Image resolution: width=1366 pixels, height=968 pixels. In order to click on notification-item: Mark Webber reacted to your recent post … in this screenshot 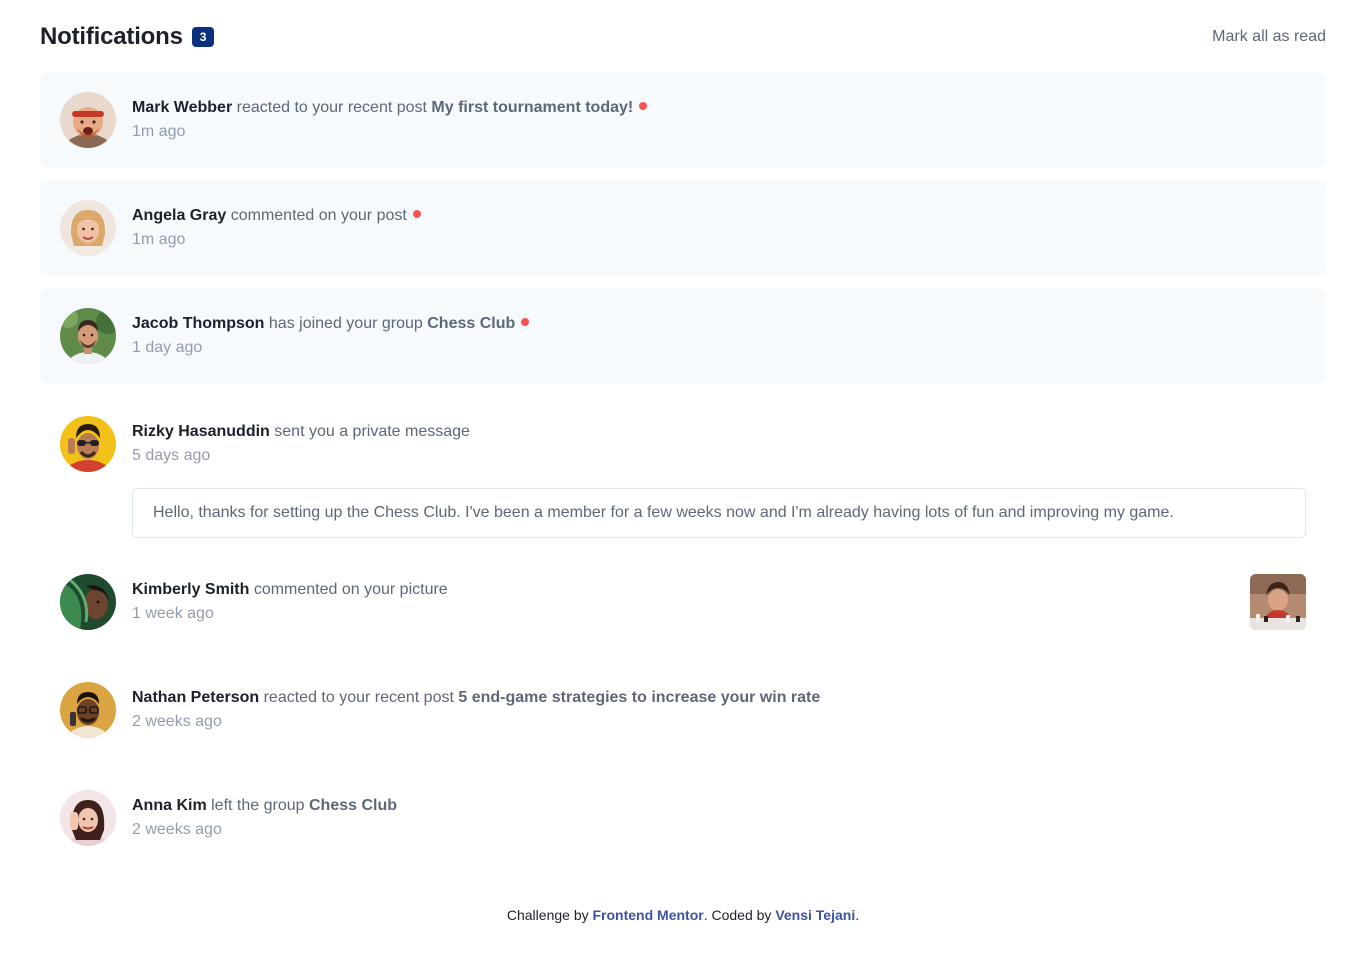, I will do `click(683, 120)`.